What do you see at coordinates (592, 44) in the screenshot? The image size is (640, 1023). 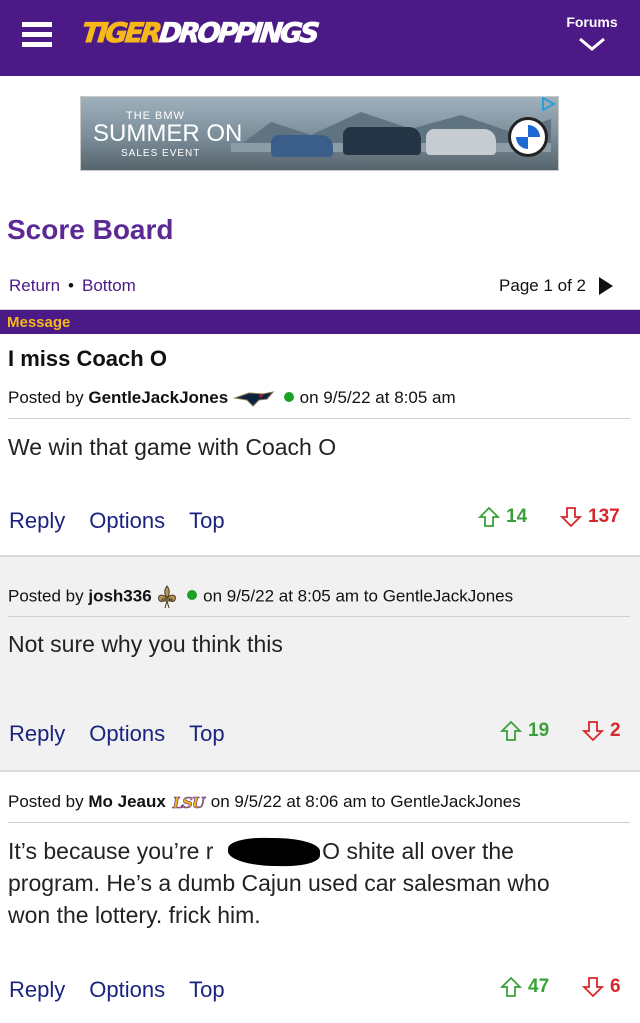 I see `chevron-down-icon` at bounding box center [592, 44].